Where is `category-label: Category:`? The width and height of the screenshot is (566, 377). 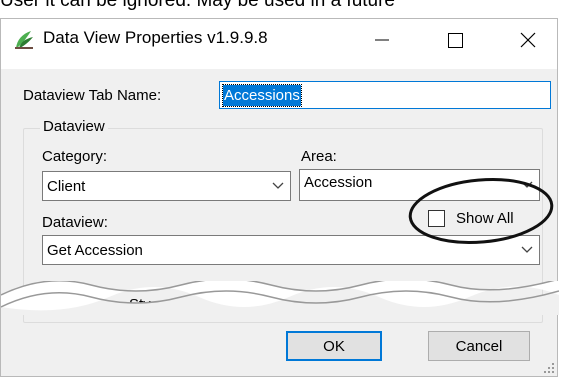 category-label: Category: is located at coordinates (75, 156).